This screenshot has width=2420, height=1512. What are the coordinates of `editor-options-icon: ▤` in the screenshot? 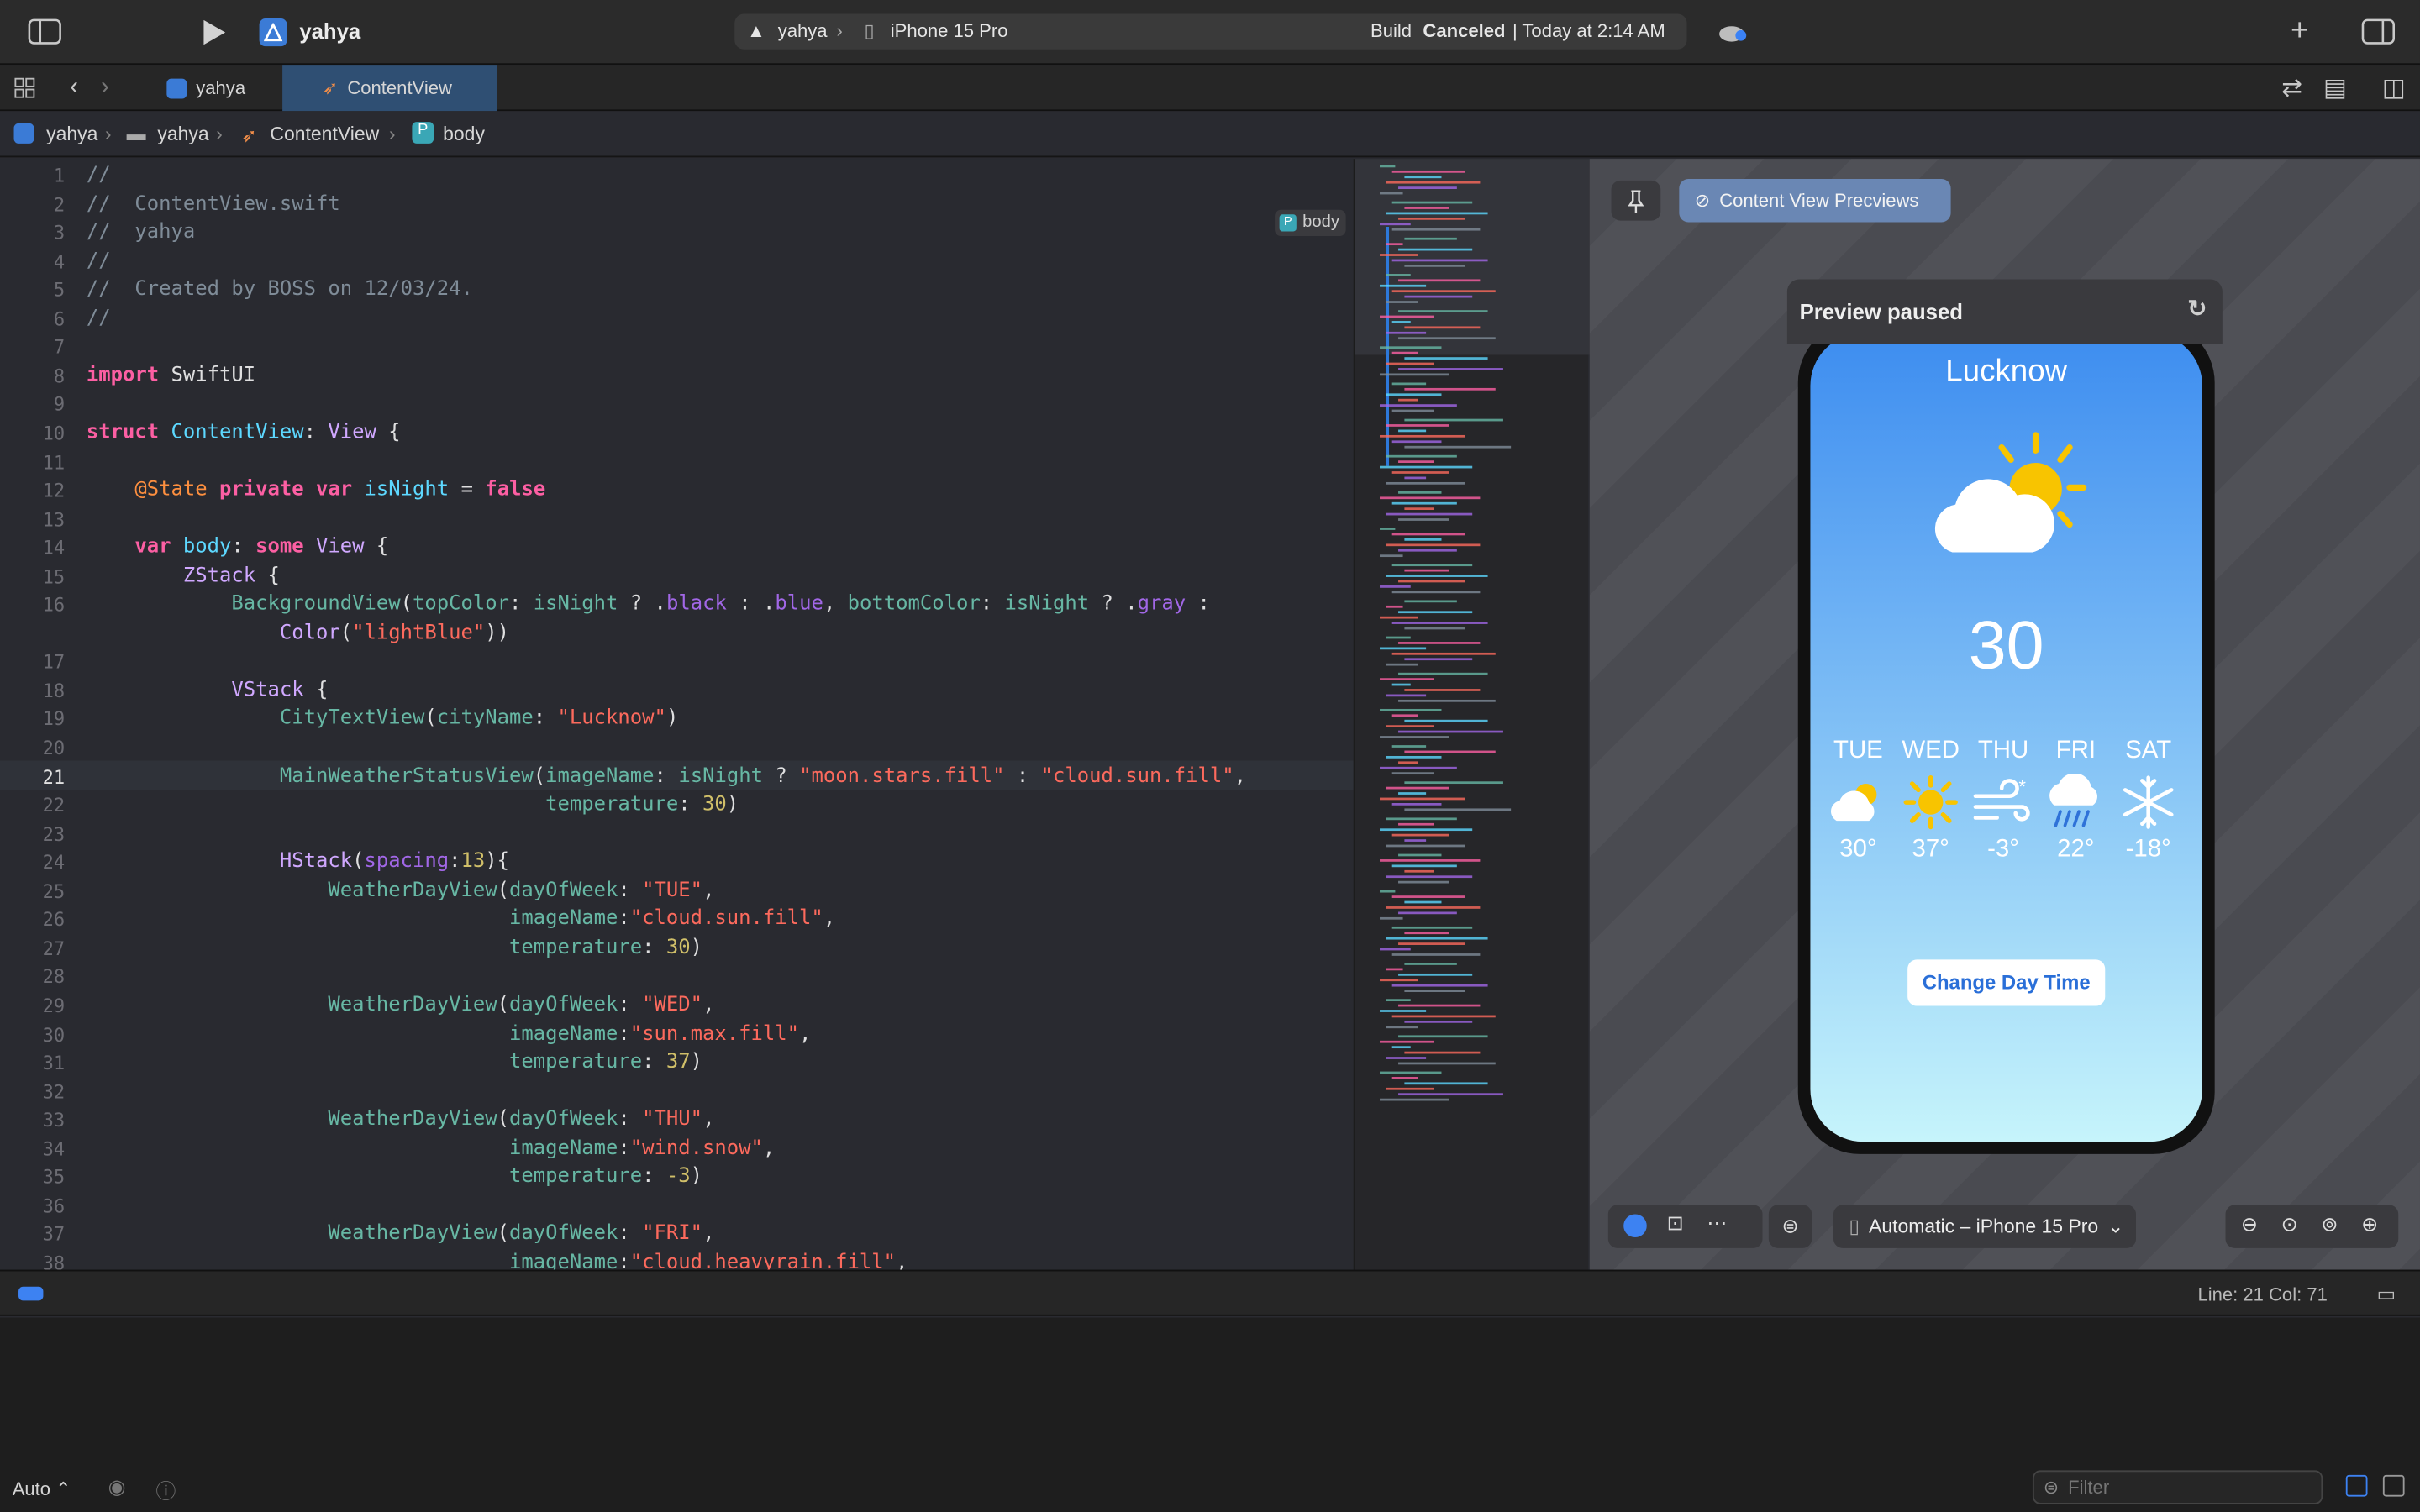 It's located at (2335, 89).